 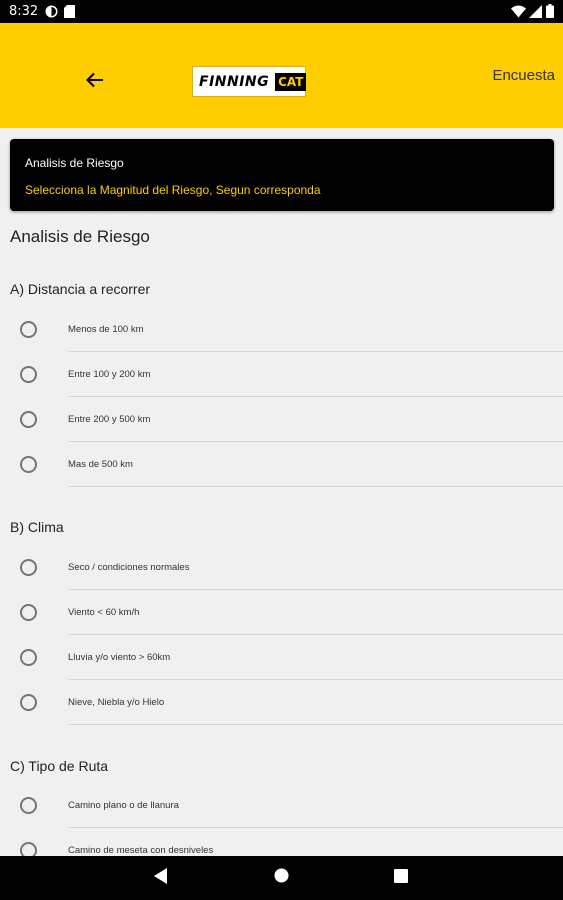 What do you see at coordinates (281, 329) in the screenshot?
I see `radio-option: Menos de 100 km` at bounding box center [281, 329].